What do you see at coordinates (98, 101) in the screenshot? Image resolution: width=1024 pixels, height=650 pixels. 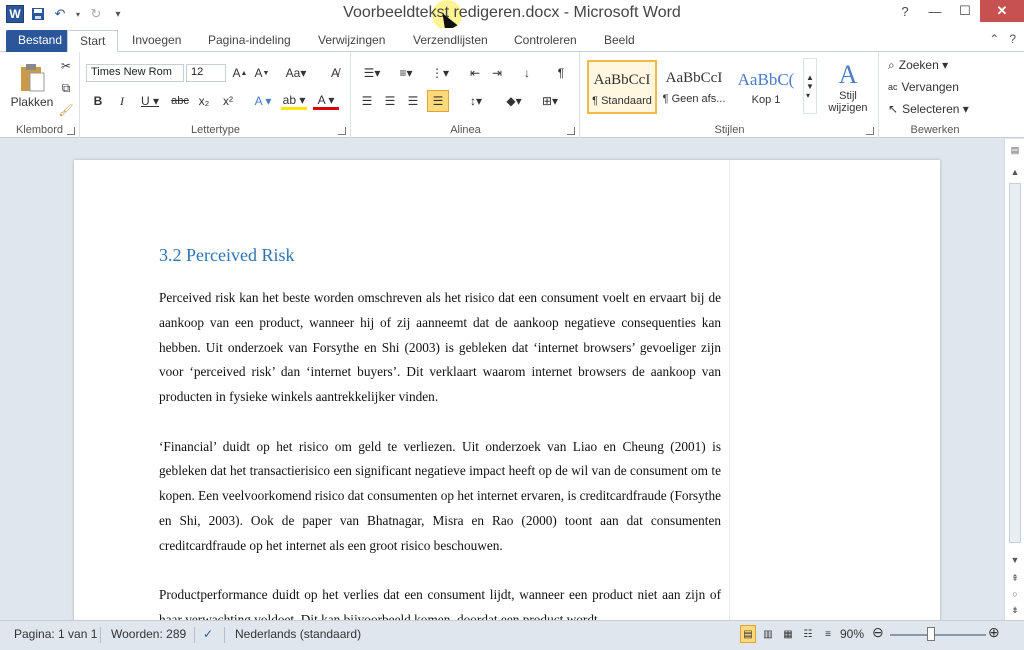 I see `bold-button: B` at bounding box center [98, 101].